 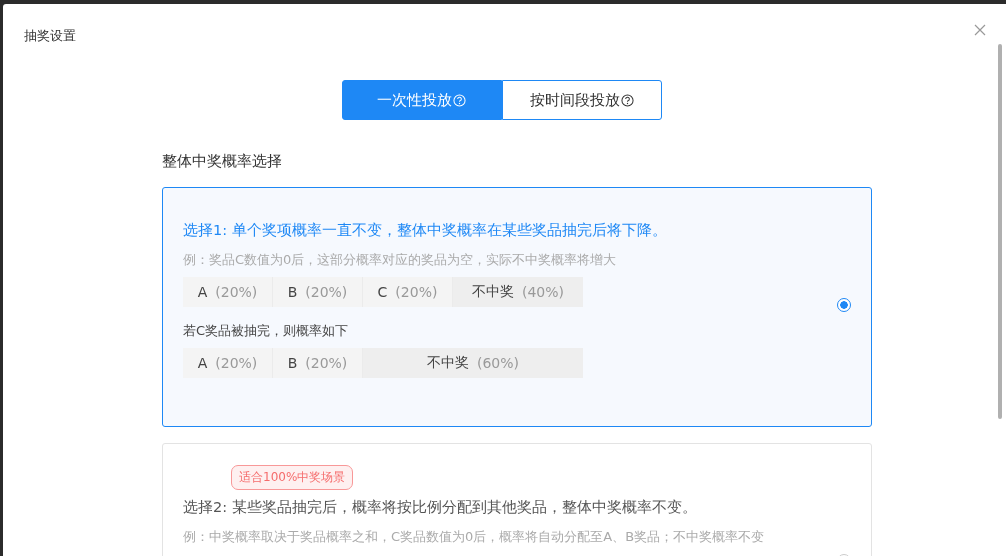 What do you see at coordinates (266, 331) in the screenshot?
I see `note-text: 若C奖品被抽完，则概率如下` at bounding box center [266, 331].